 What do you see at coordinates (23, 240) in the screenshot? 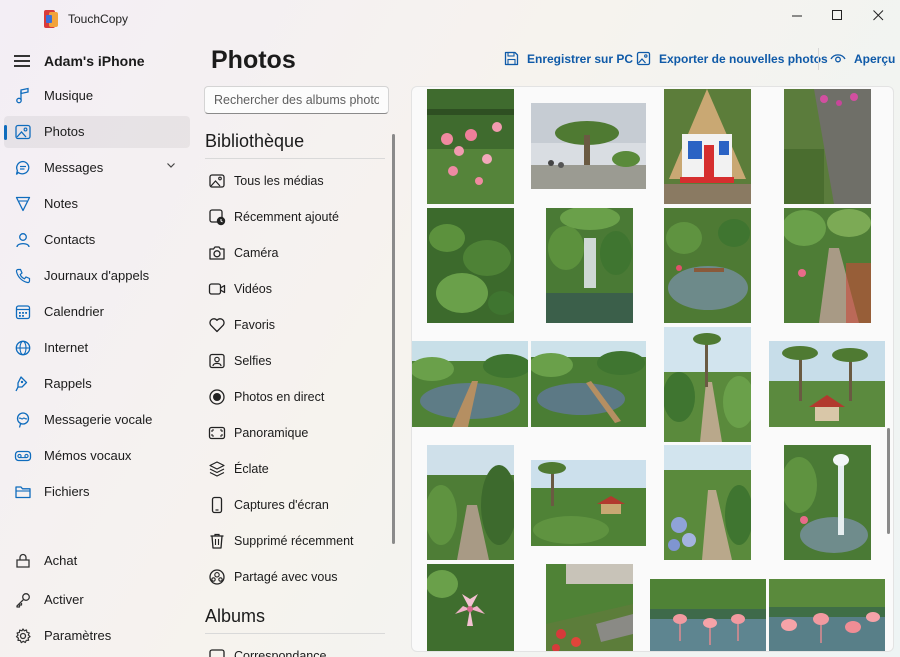
I see `contacts-icon` at bounding box center [23, 240].